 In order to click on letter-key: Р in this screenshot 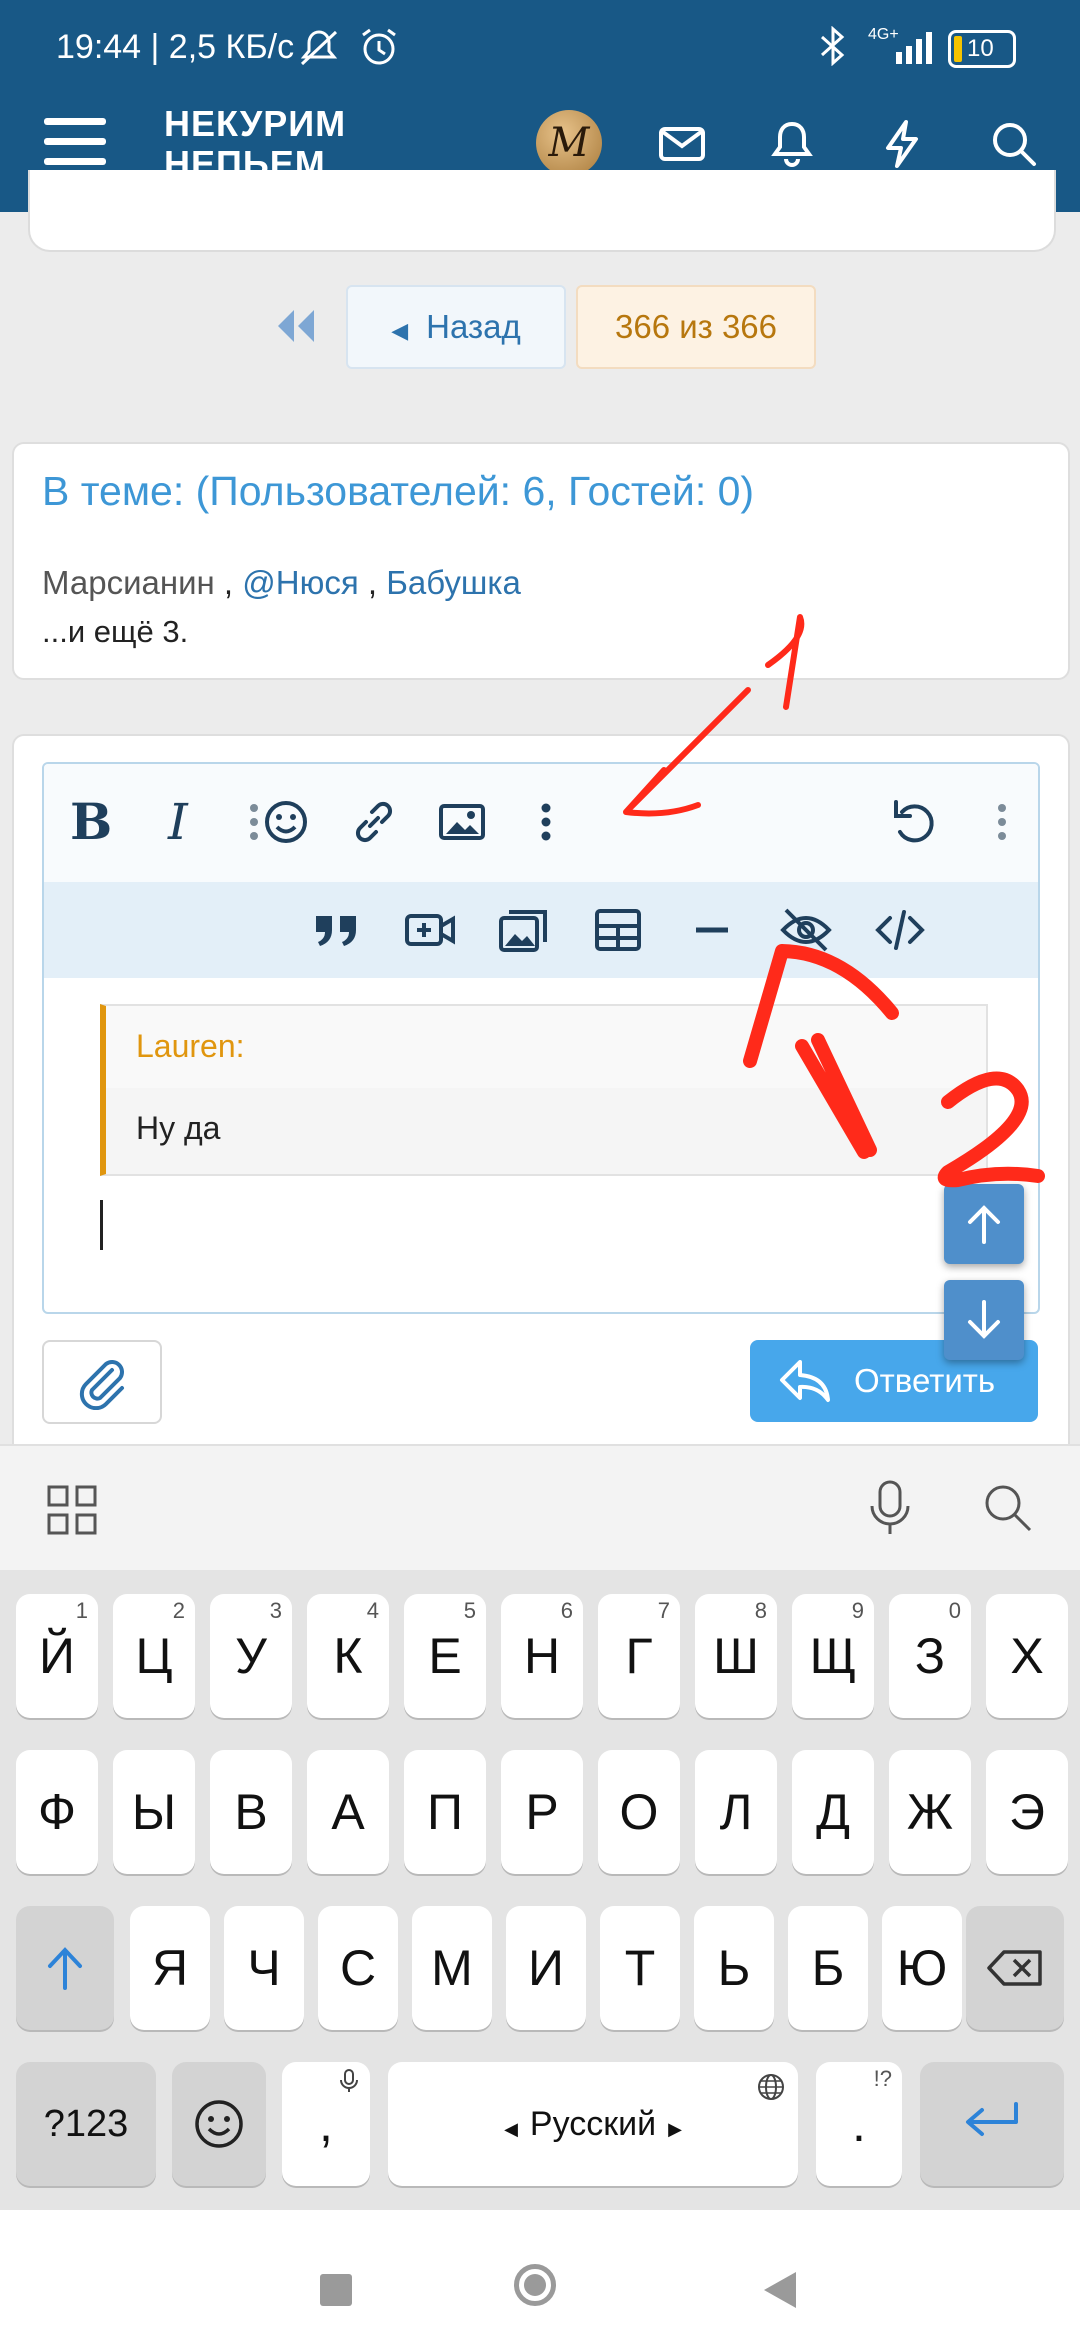, I will do `click(542, 1812)`.